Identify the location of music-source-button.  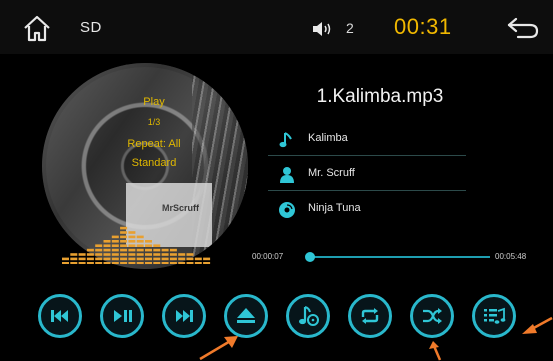
(308, 316).